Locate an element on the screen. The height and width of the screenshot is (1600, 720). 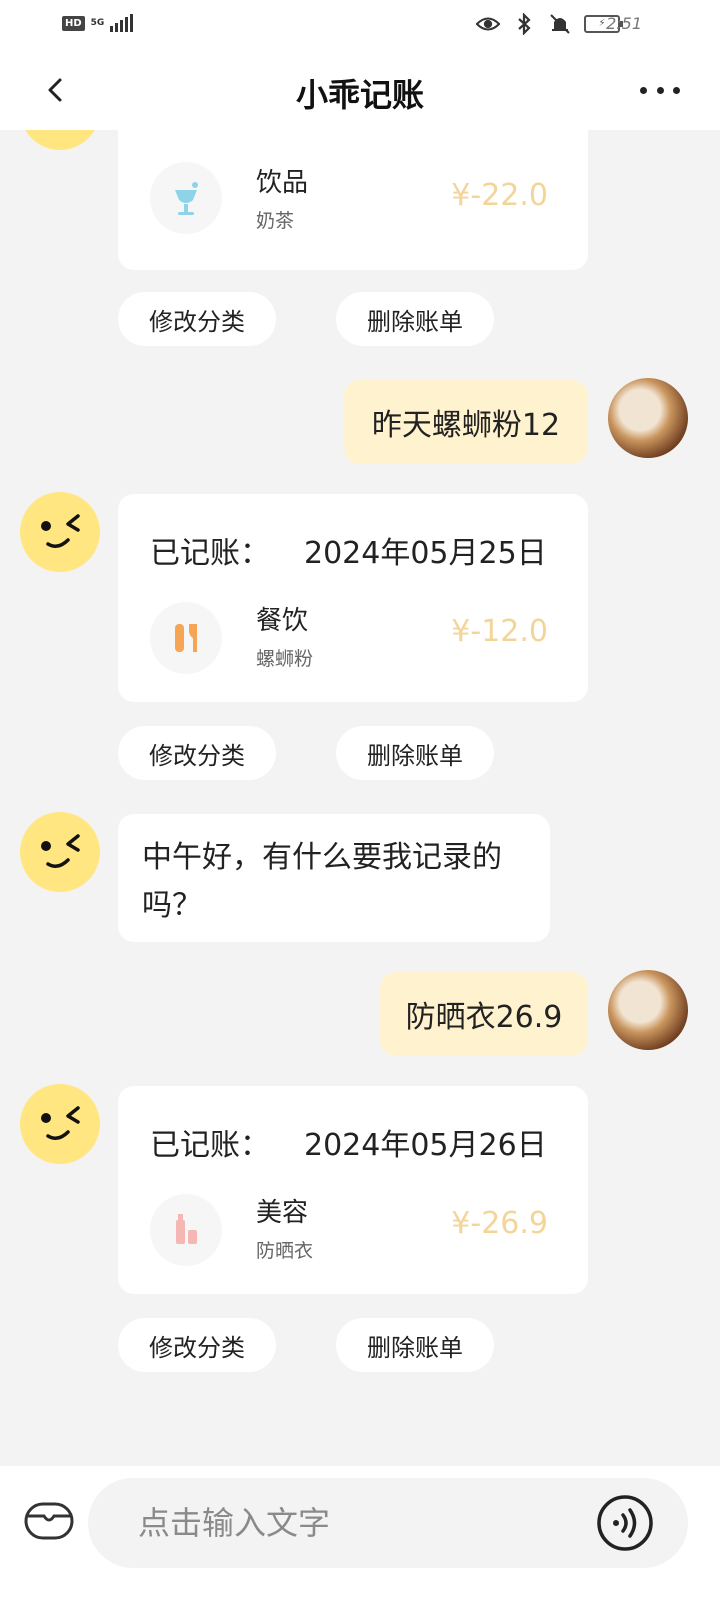
category-name: 饮品 is located at coordinates (282, 183).